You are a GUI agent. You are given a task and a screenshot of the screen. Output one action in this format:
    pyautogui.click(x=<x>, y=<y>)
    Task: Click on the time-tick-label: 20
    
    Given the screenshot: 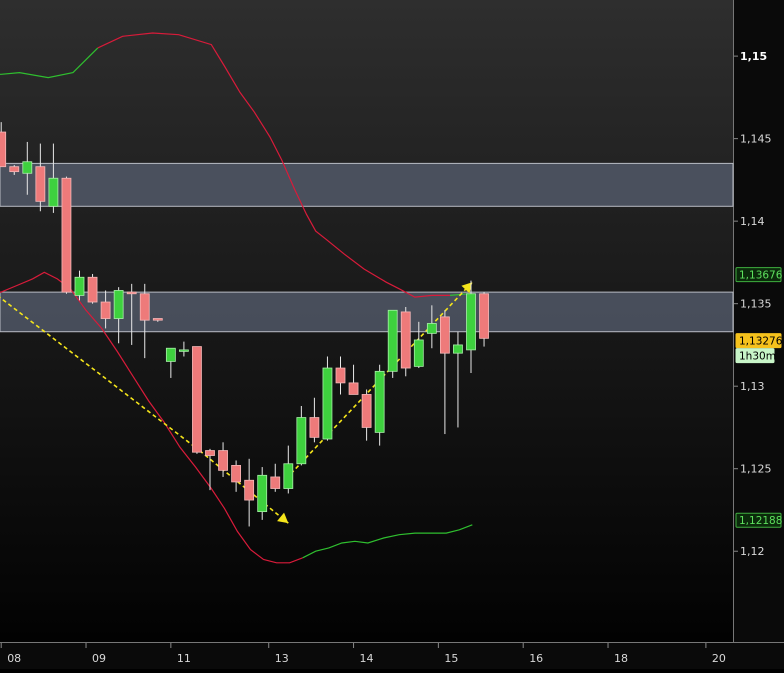 What is the action you would take?
    pyautogui.click(x=719, y=658)
    